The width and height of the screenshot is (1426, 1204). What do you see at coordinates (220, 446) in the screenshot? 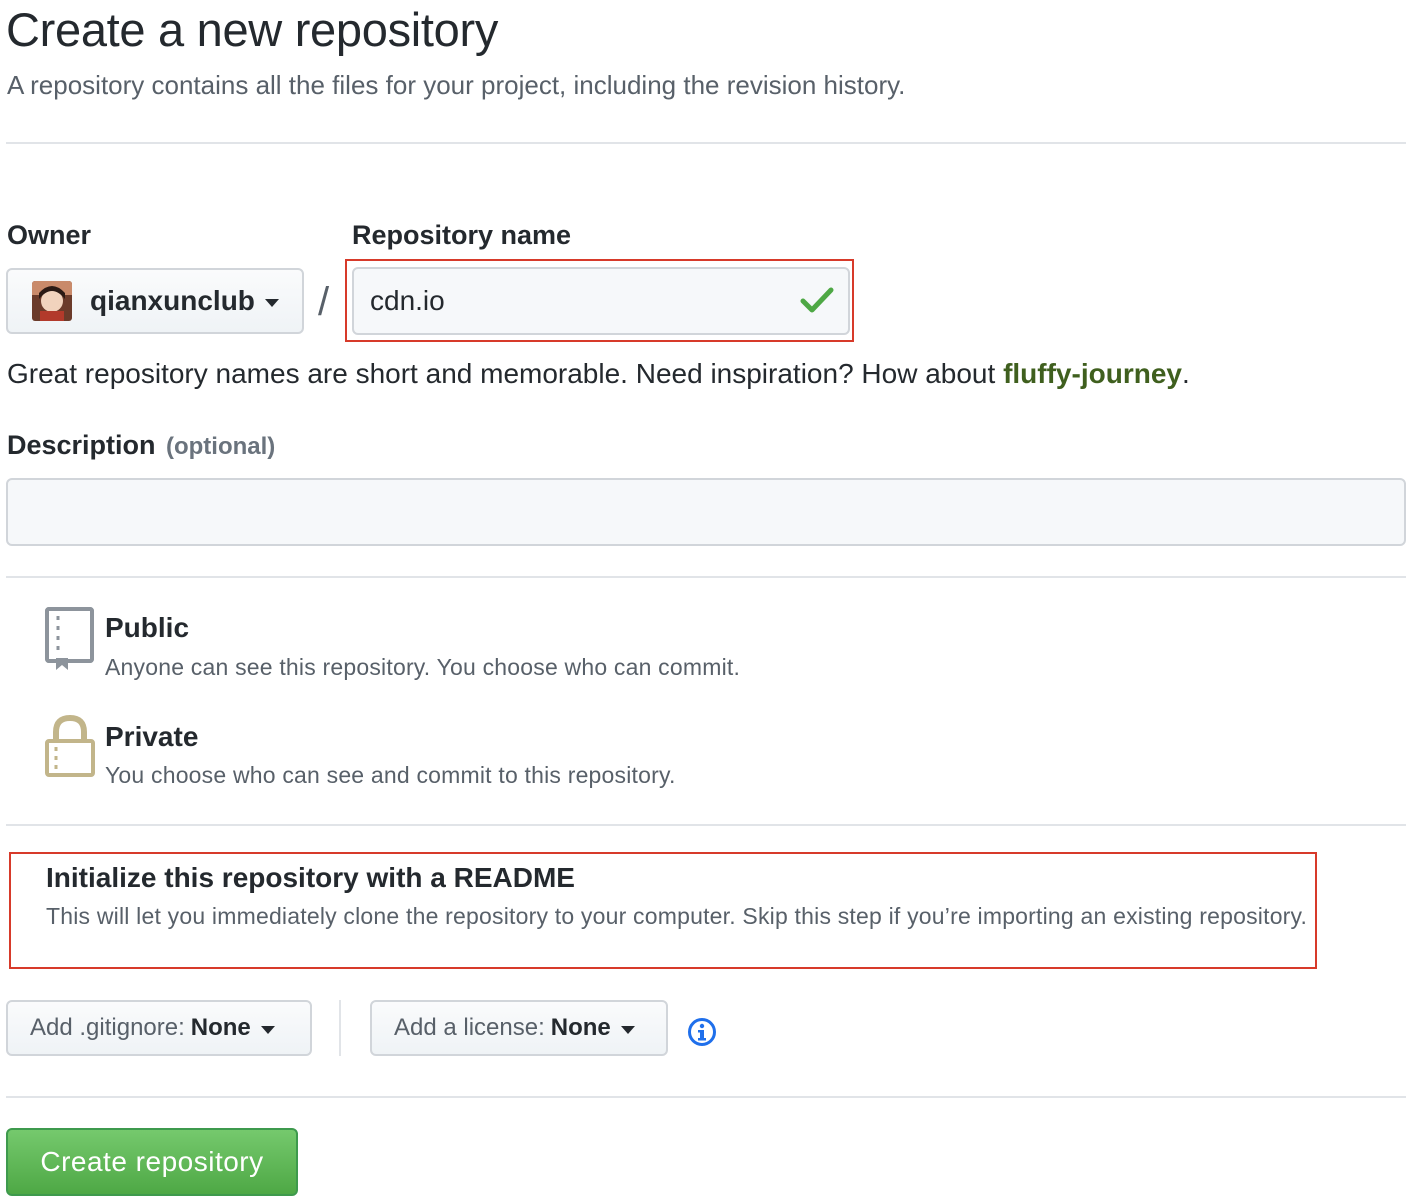
I see `optional-tag: (optional)` at bounding box center [220, 446].